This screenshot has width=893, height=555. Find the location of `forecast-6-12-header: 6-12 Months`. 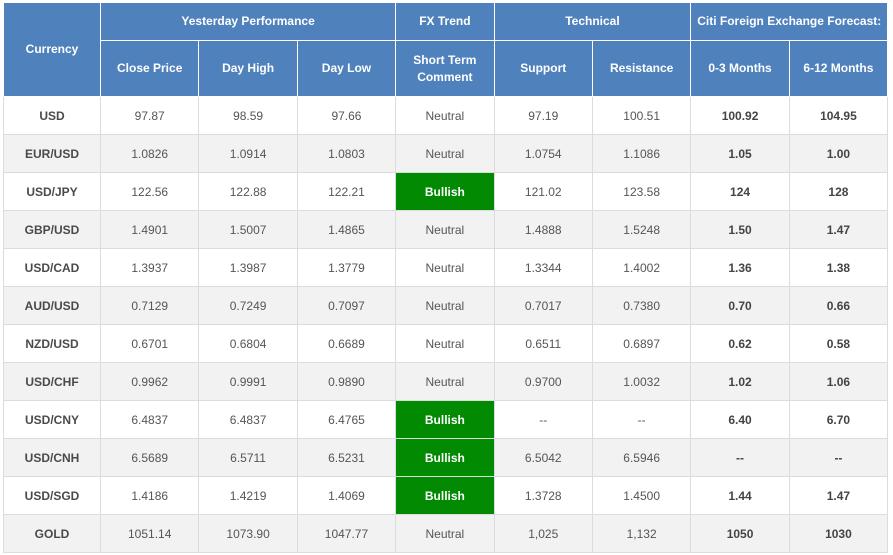

forecast-6-12-header: 6-12 Months is located at coordinates (838, 68).